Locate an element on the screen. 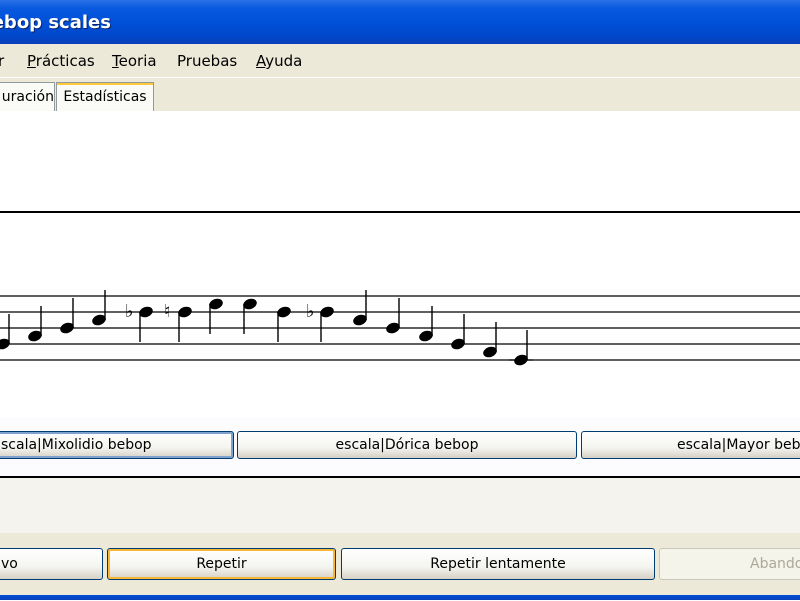 This screenshot has width=800, height=601. repeat-slowly-button: Repetir lentamente is located at coordinates (498, 564).